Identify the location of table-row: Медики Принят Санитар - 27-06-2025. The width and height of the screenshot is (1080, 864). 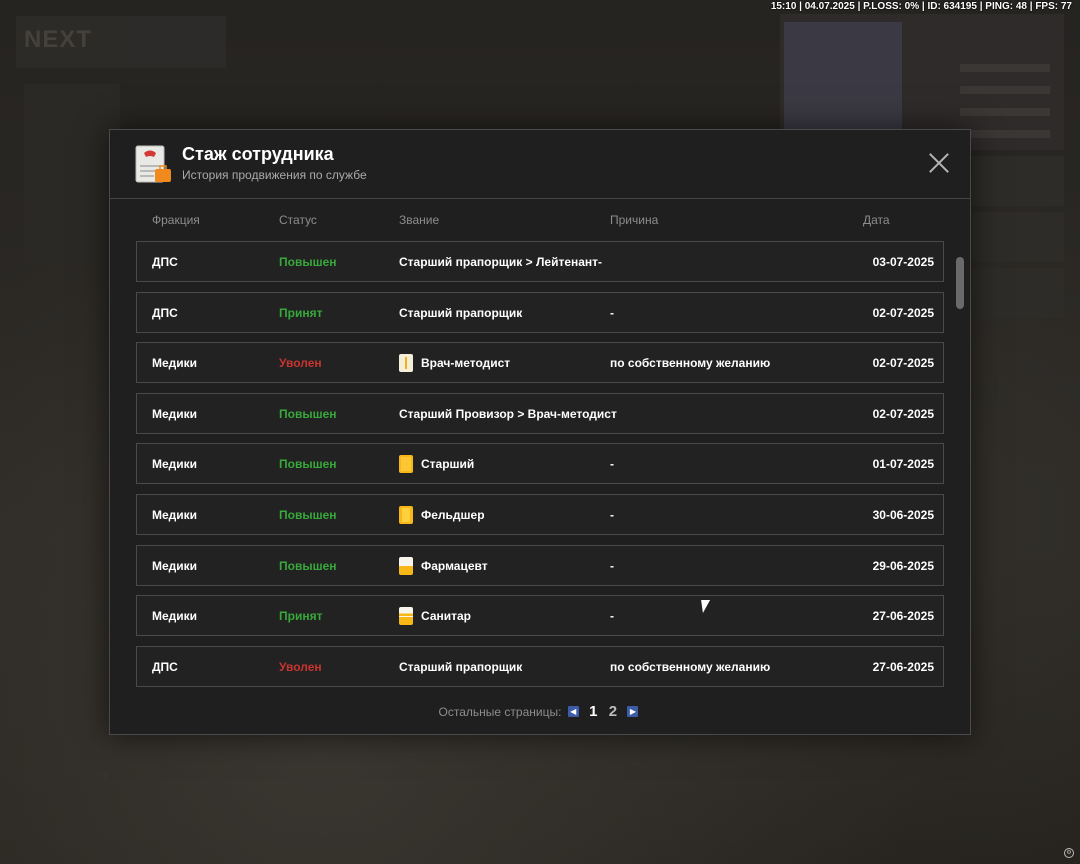
(540, 616).